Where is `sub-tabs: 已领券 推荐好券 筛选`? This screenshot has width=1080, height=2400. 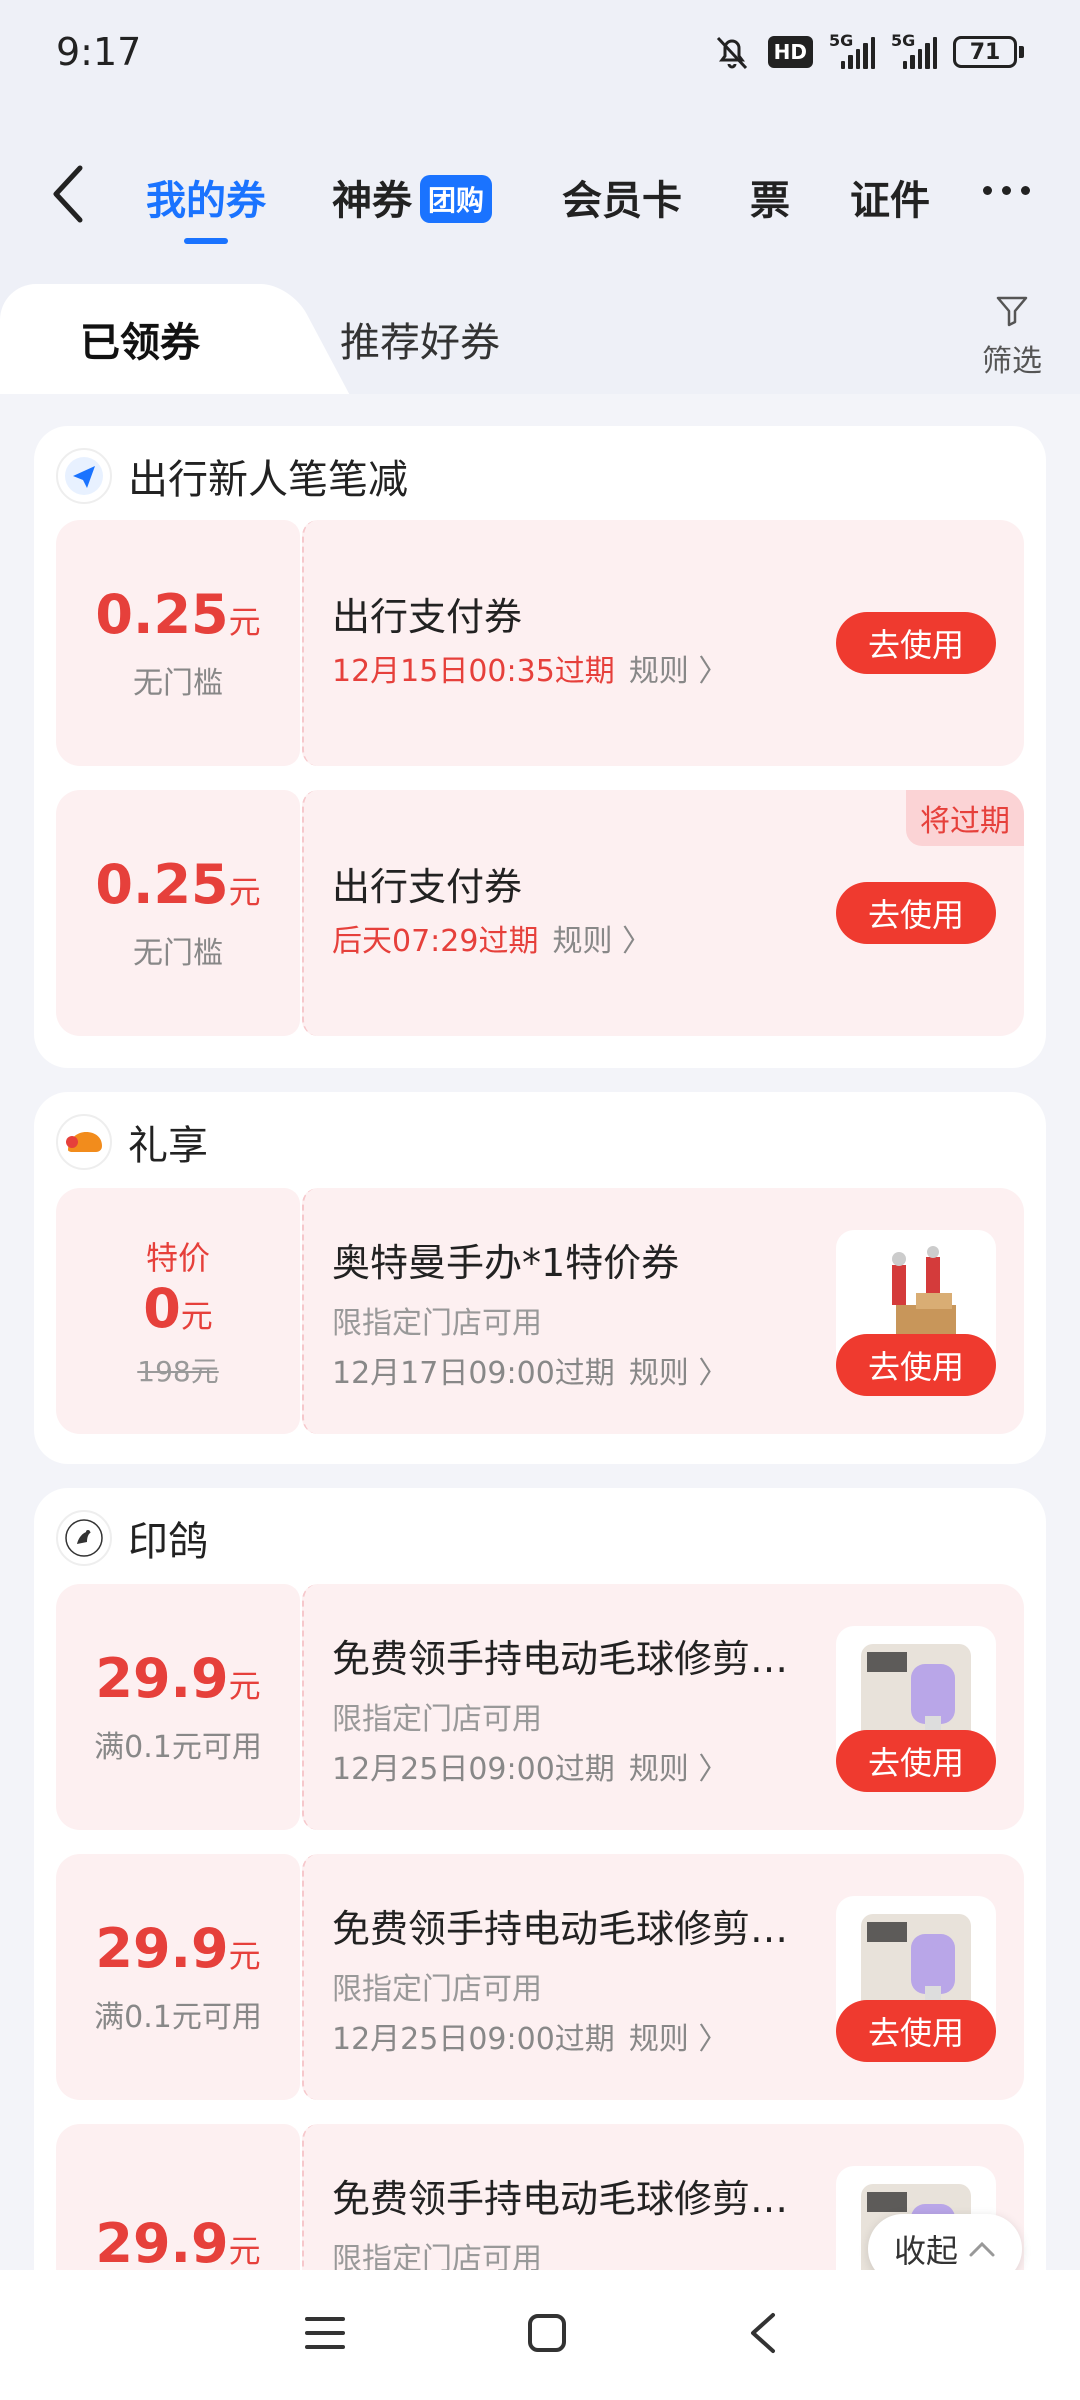 sub-tabs: 已领券 推荐好券 筛选 is located at coordinates (540, 339).